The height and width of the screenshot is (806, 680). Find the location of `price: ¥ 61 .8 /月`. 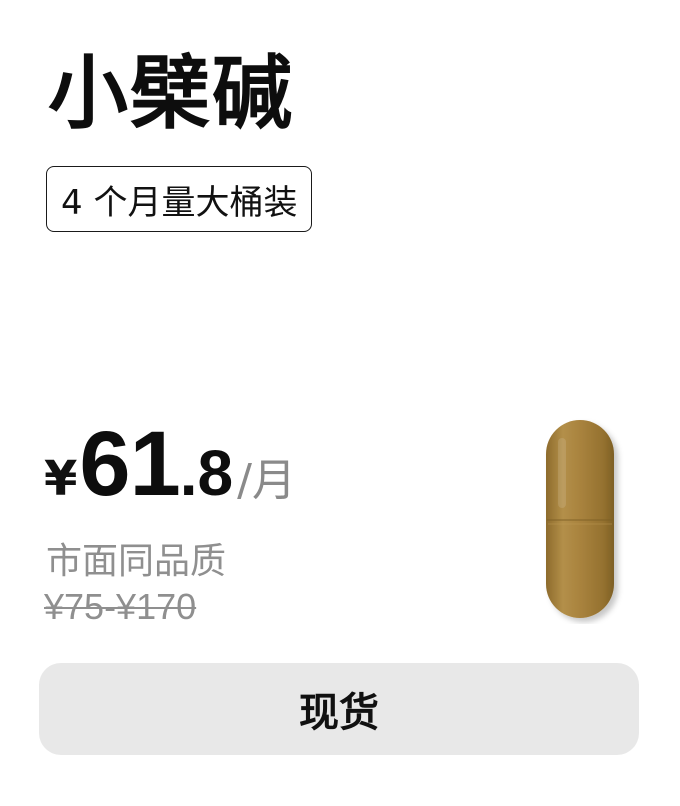

price: ¥ 61 .8 /月 is located at coordinates (170, 467).